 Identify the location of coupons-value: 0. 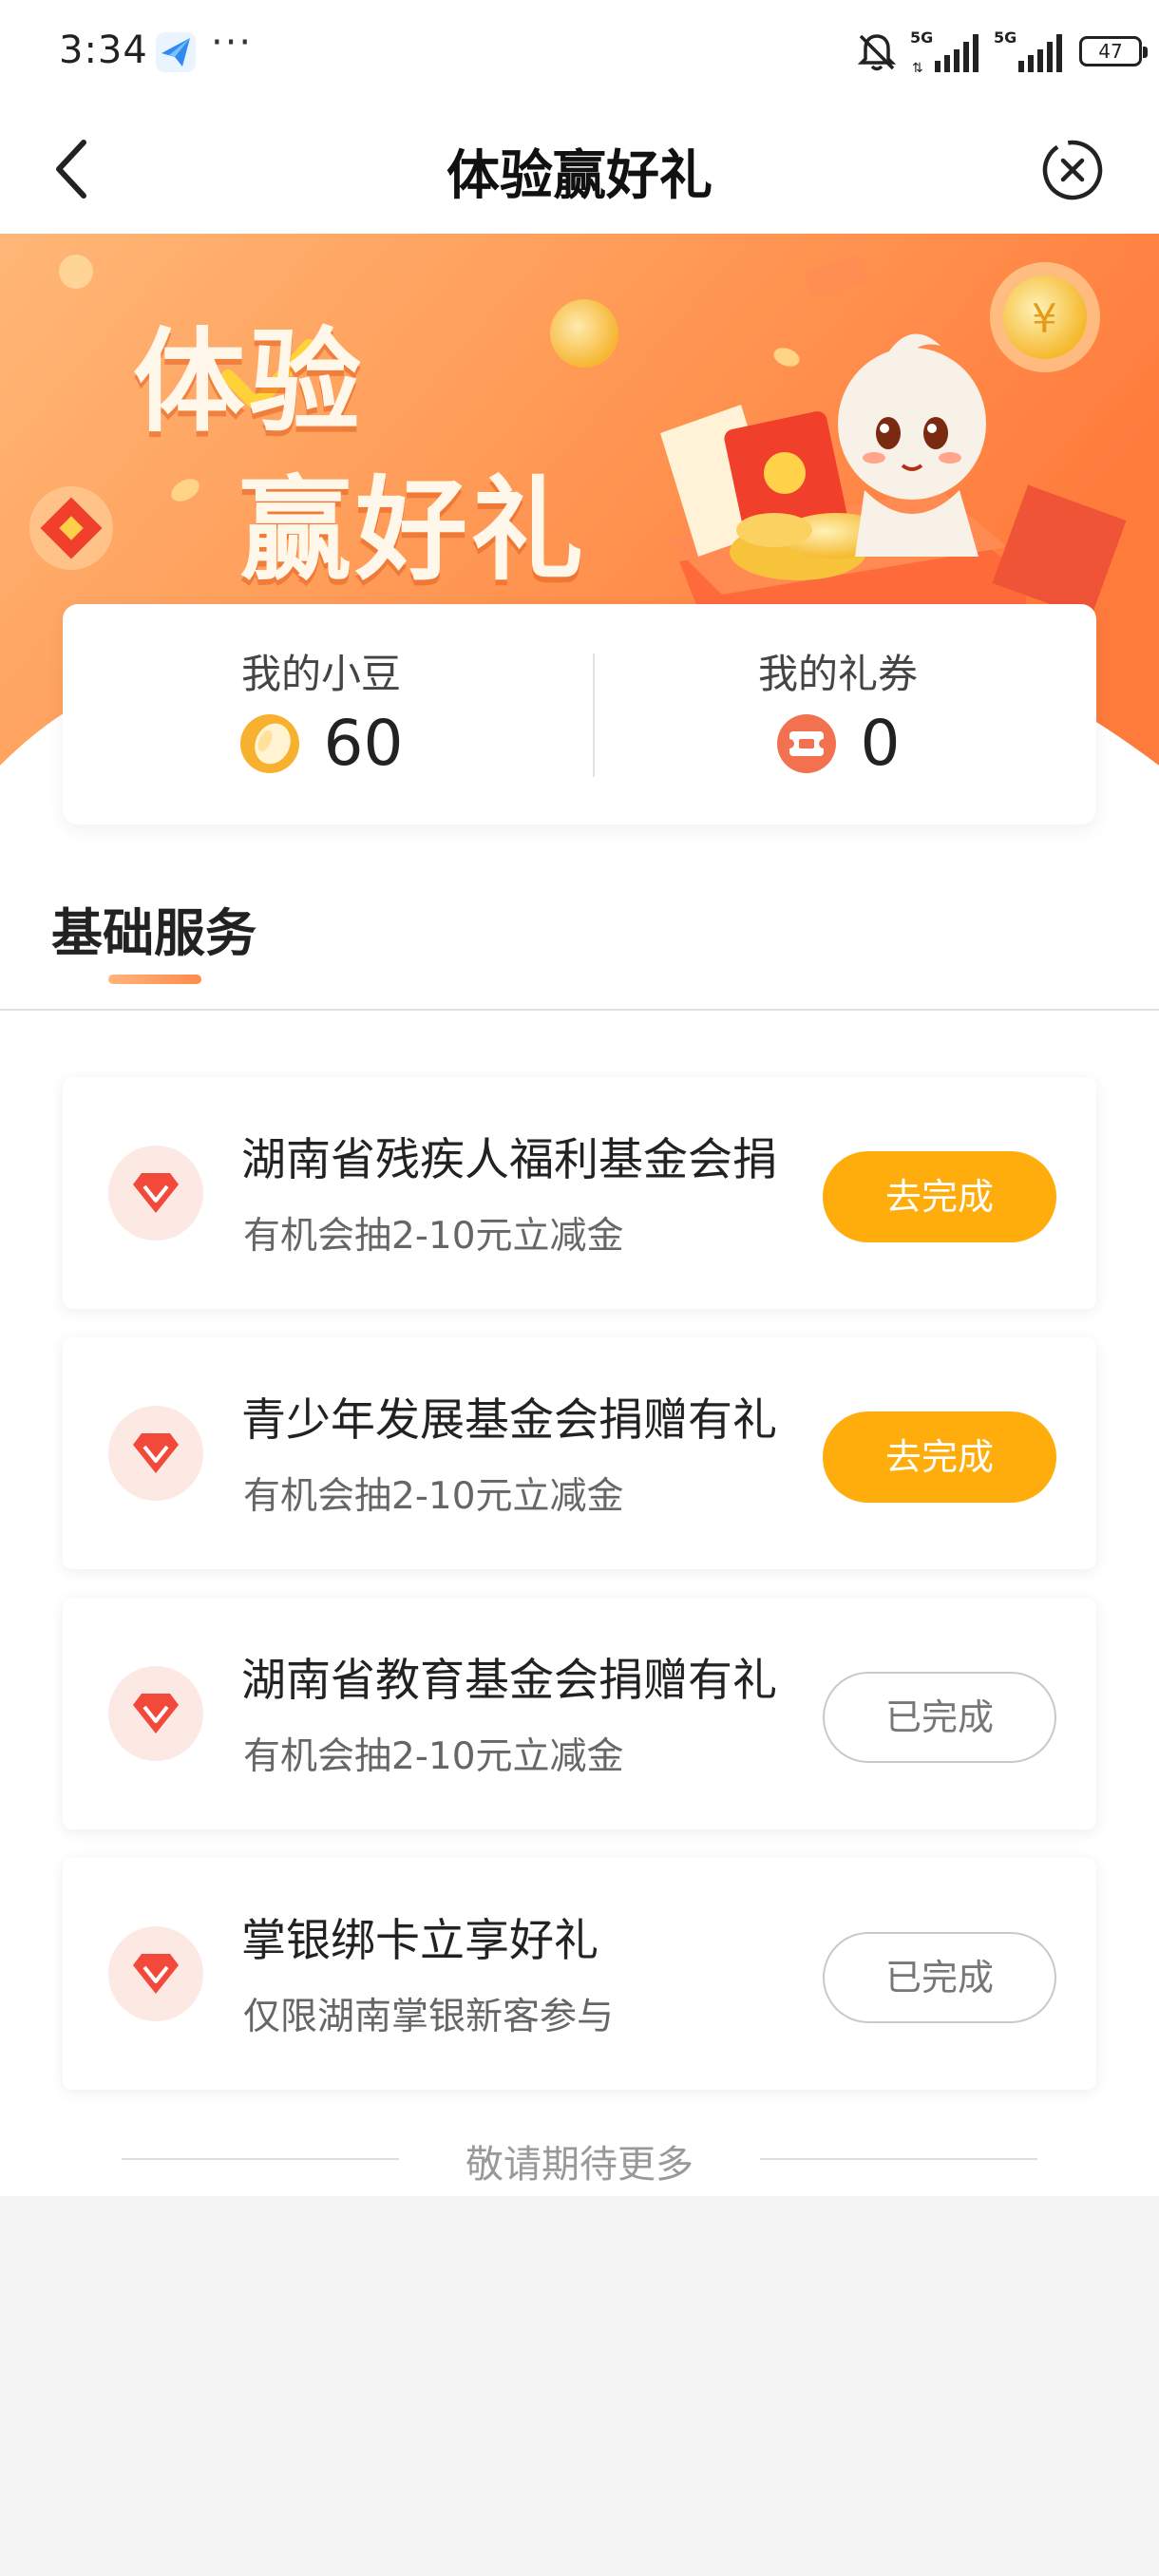
(880, 743).